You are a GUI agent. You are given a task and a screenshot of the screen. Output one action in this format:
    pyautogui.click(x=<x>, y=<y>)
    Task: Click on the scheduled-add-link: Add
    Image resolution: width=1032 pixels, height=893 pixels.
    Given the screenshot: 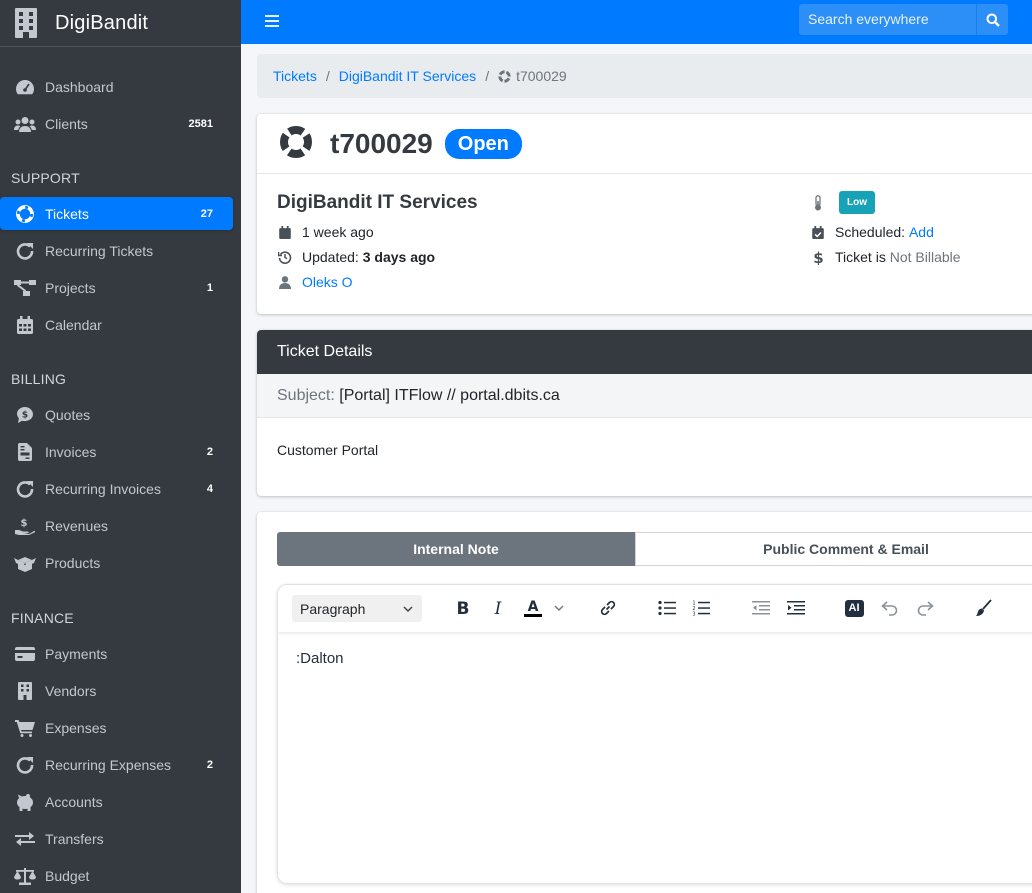 What is the action you would take?
    pyautogui.click(x=921, y=232)
    